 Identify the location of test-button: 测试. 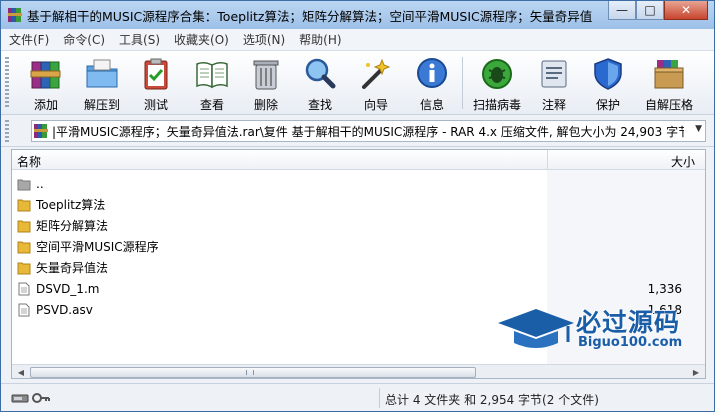
(156, 83).